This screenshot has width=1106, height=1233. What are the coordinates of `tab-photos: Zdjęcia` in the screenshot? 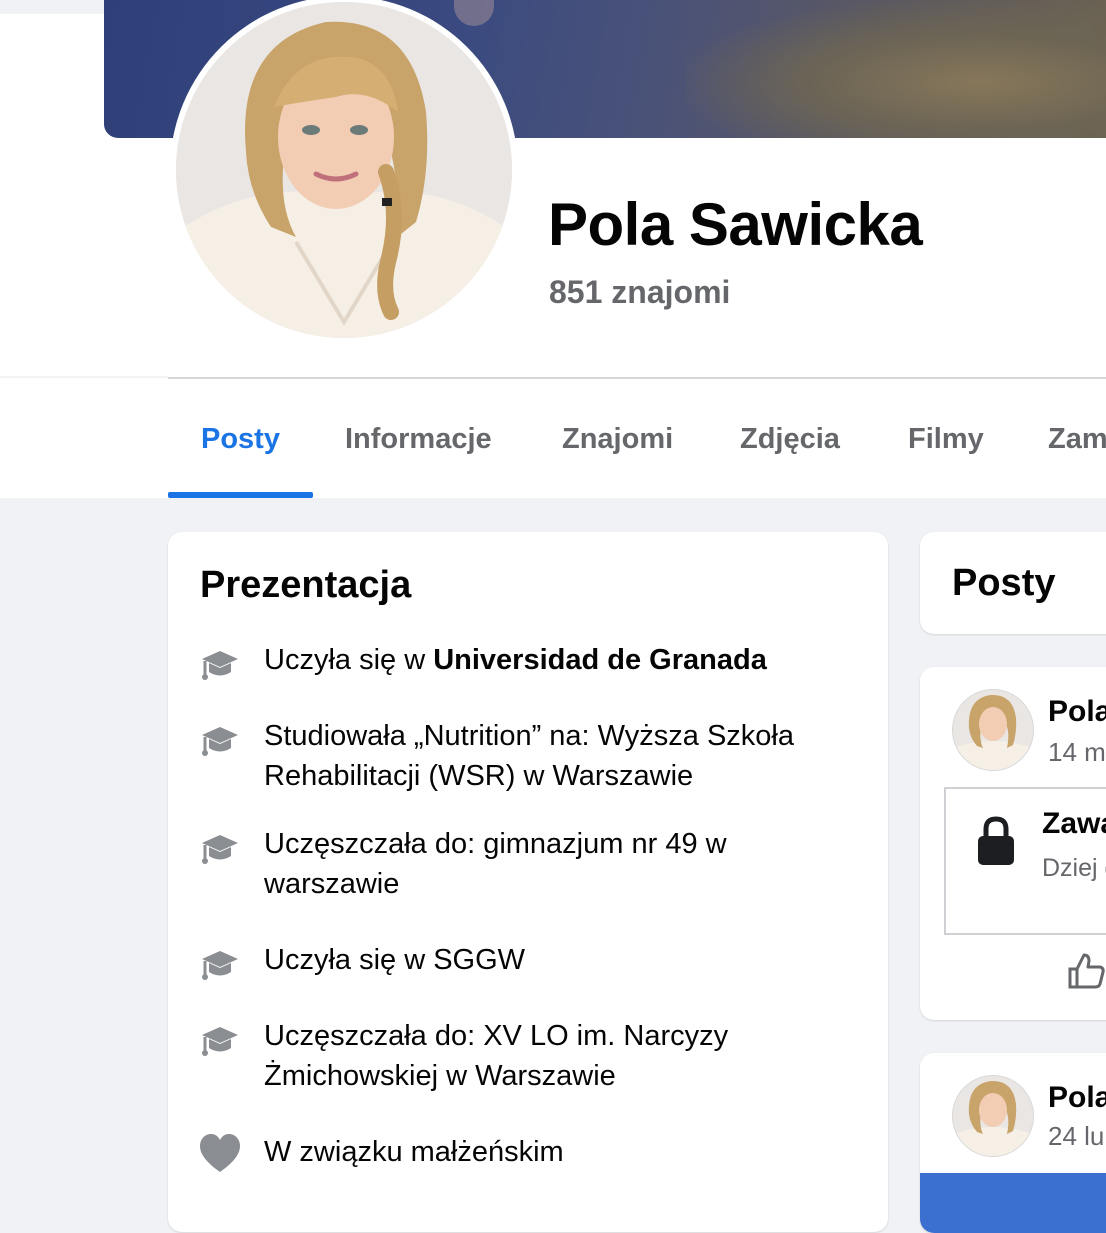 It's located at (790, 438).